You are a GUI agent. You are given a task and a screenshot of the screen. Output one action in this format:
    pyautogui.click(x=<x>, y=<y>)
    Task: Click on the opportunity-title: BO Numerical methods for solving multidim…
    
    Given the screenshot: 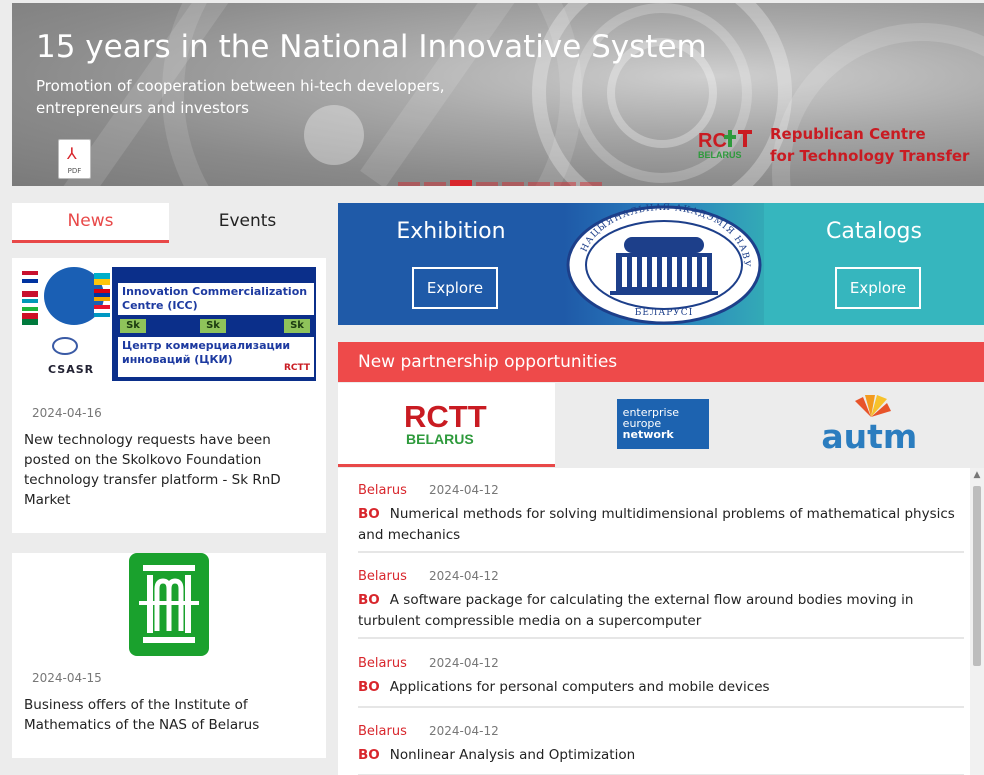 What is the action you would take?
    pyautogui.click(x=661, y=525)
    